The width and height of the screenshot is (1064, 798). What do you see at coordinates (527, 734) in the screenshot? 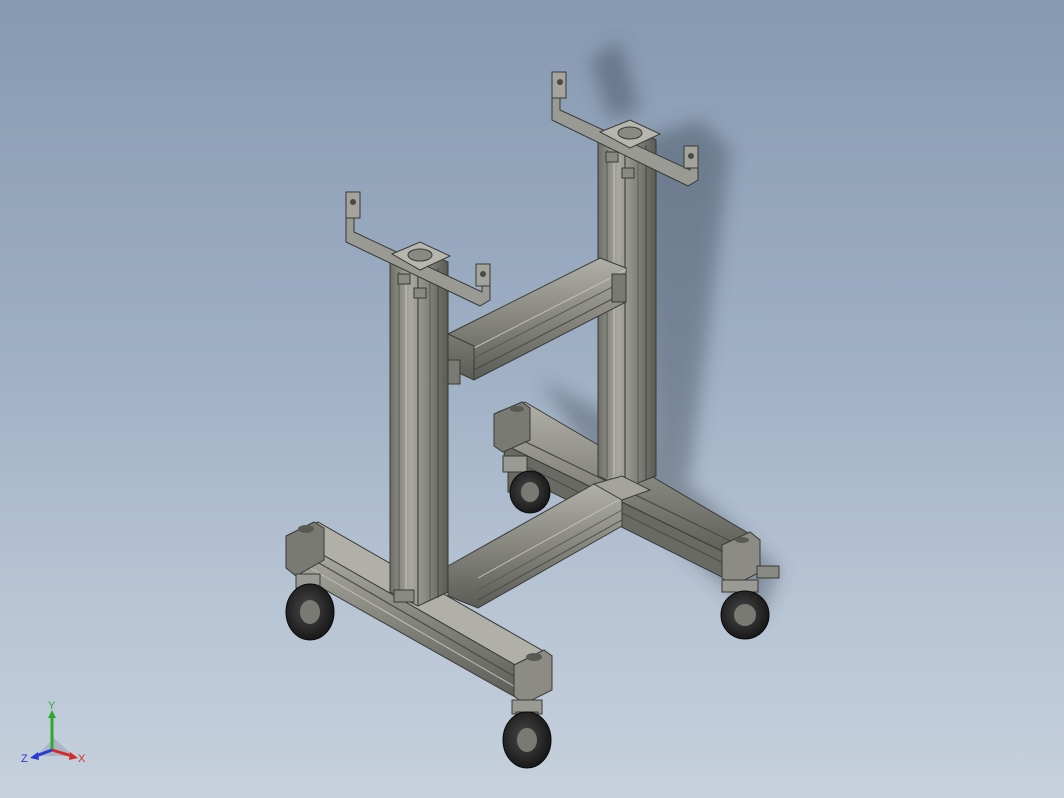
I see `front-right-caster` at bounding box center [527, 734].